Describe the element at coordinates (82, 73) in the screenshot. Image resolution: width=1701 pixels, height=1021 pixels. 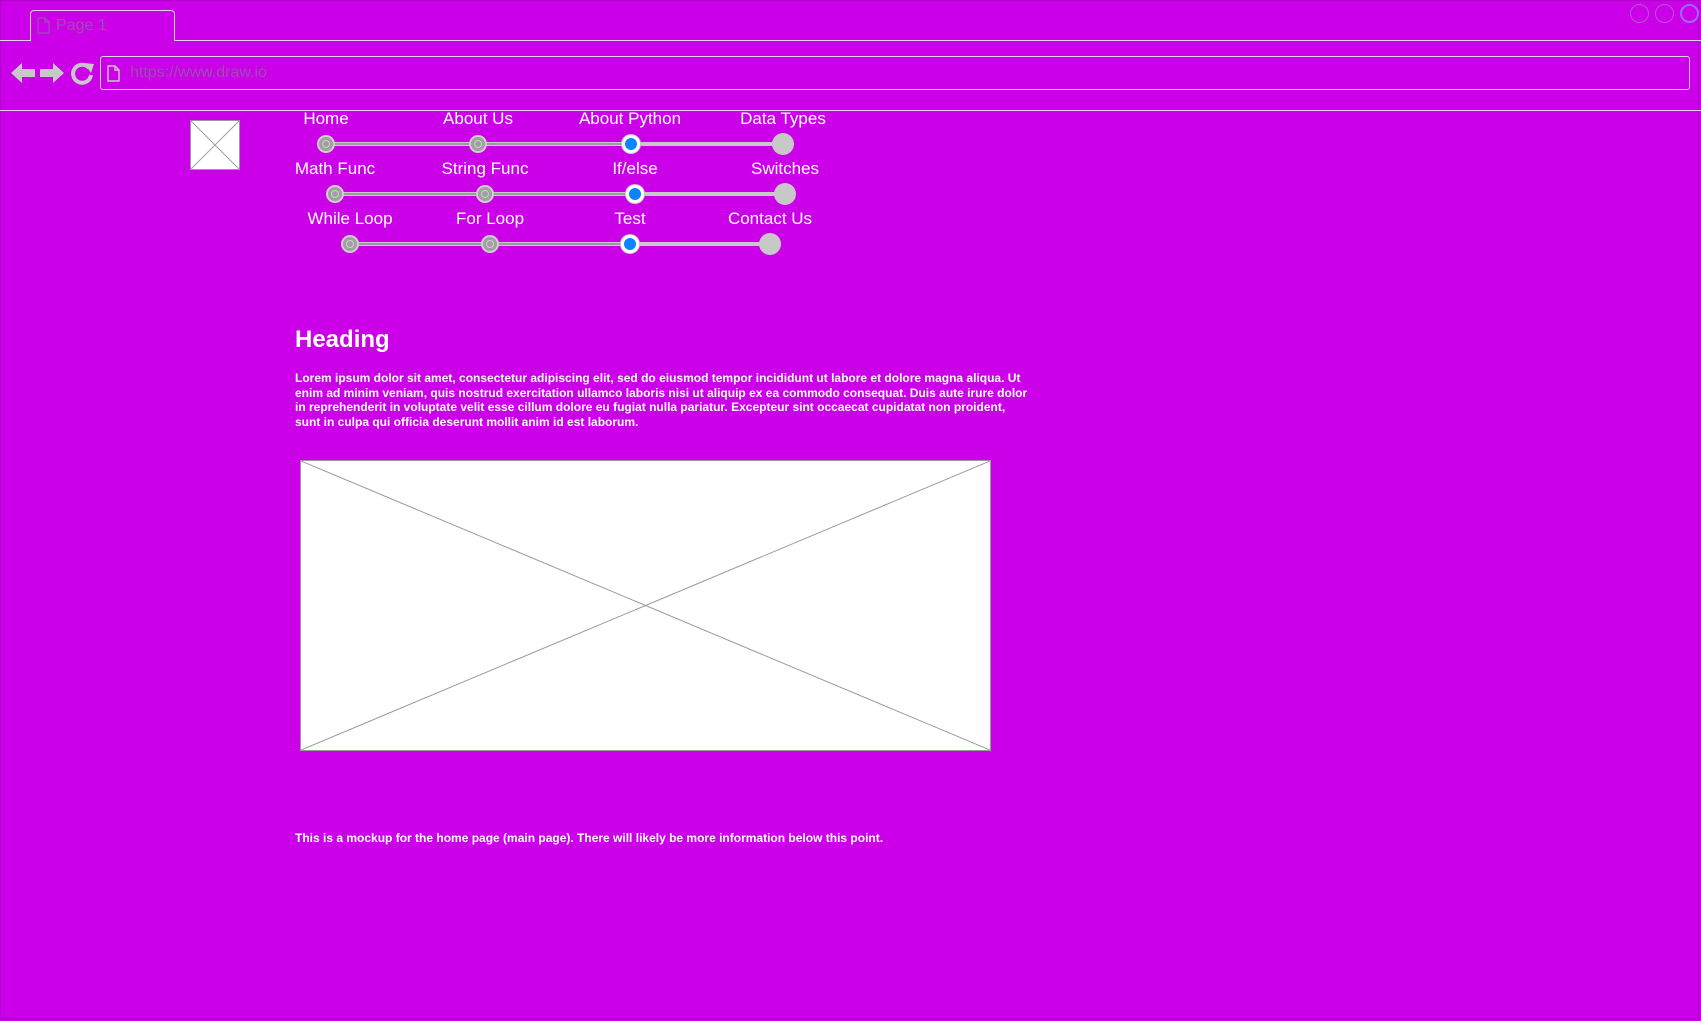
I see `reload-icon` at that location.